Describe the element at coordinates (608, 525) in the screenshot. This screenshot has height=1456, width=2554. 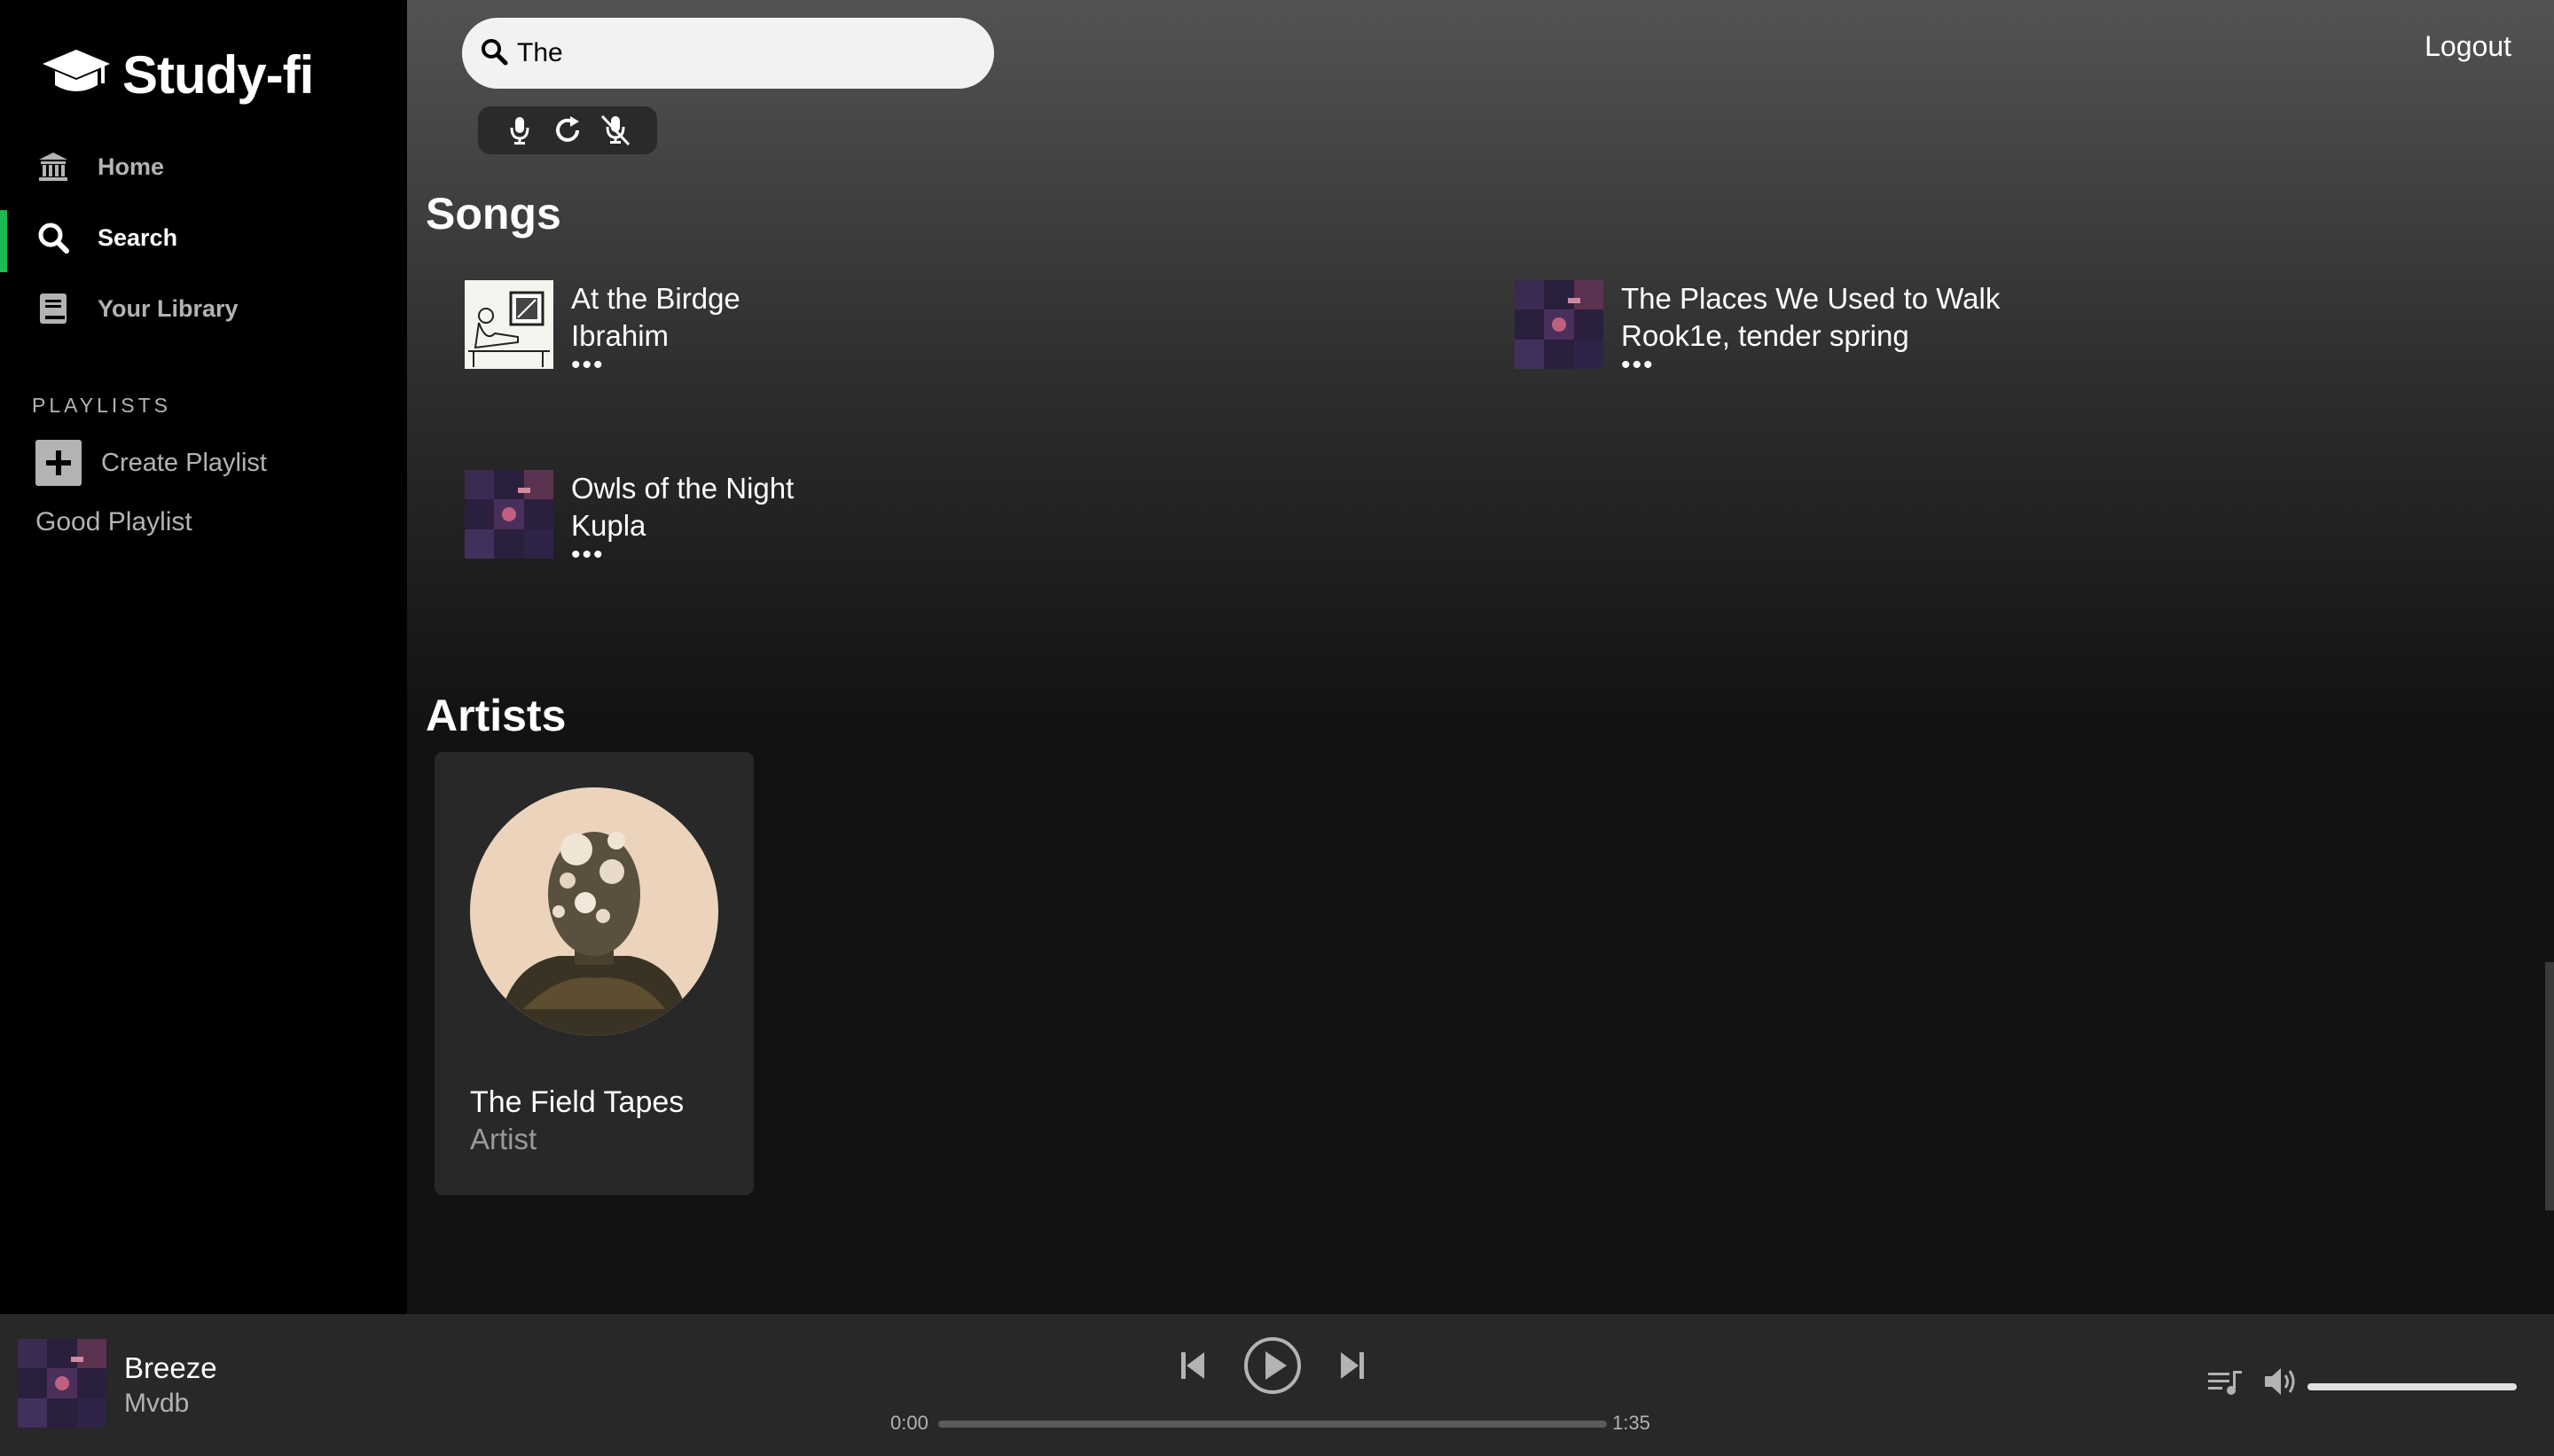
I see `song-artist: Kupla` at that location.